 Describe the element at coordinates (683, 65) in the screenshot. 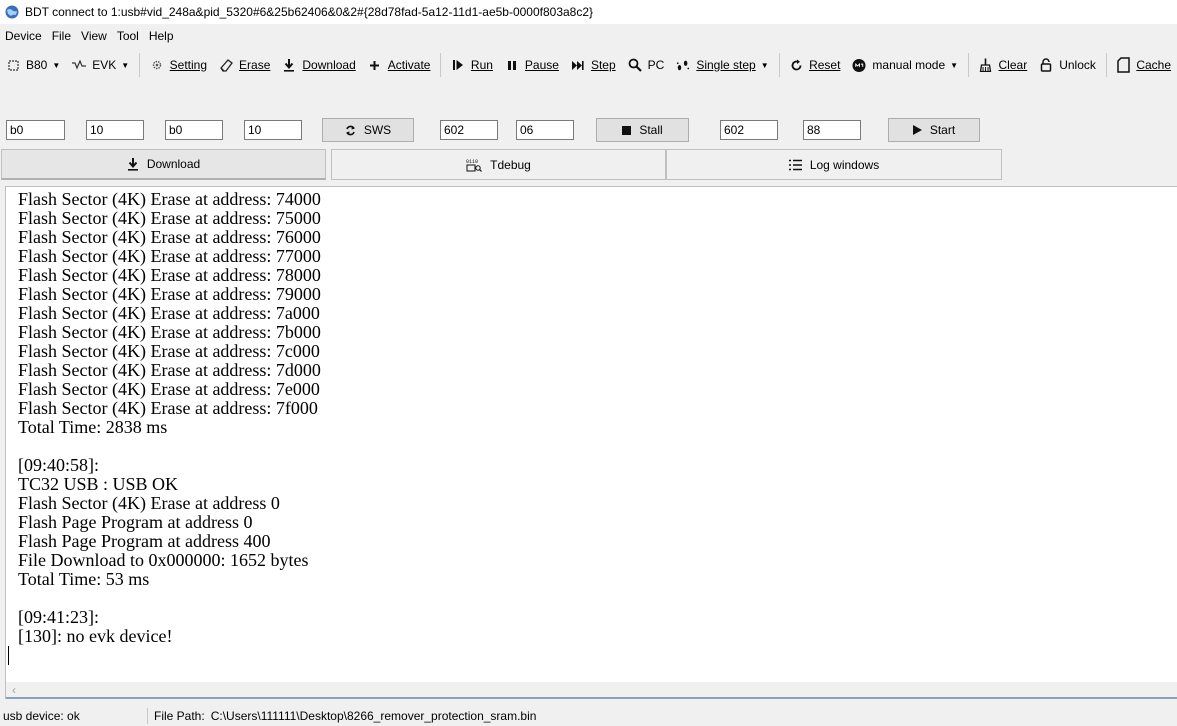

I see `footsteps-icon` at that location.